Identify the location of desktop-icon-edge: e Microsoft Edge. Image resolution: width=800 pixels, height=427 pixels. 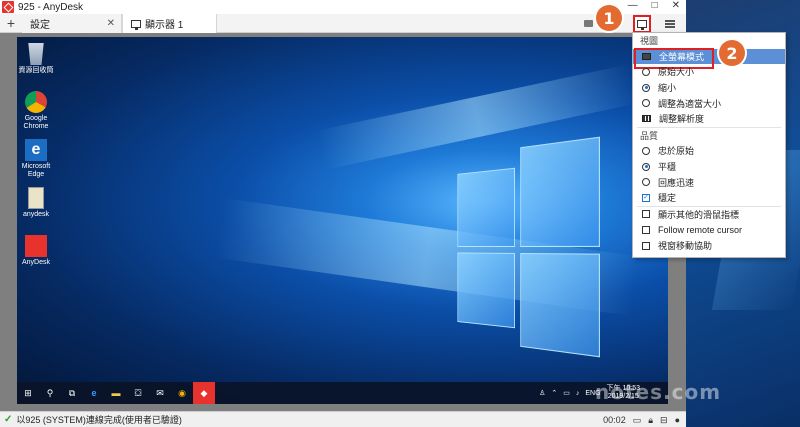
(36, 159).